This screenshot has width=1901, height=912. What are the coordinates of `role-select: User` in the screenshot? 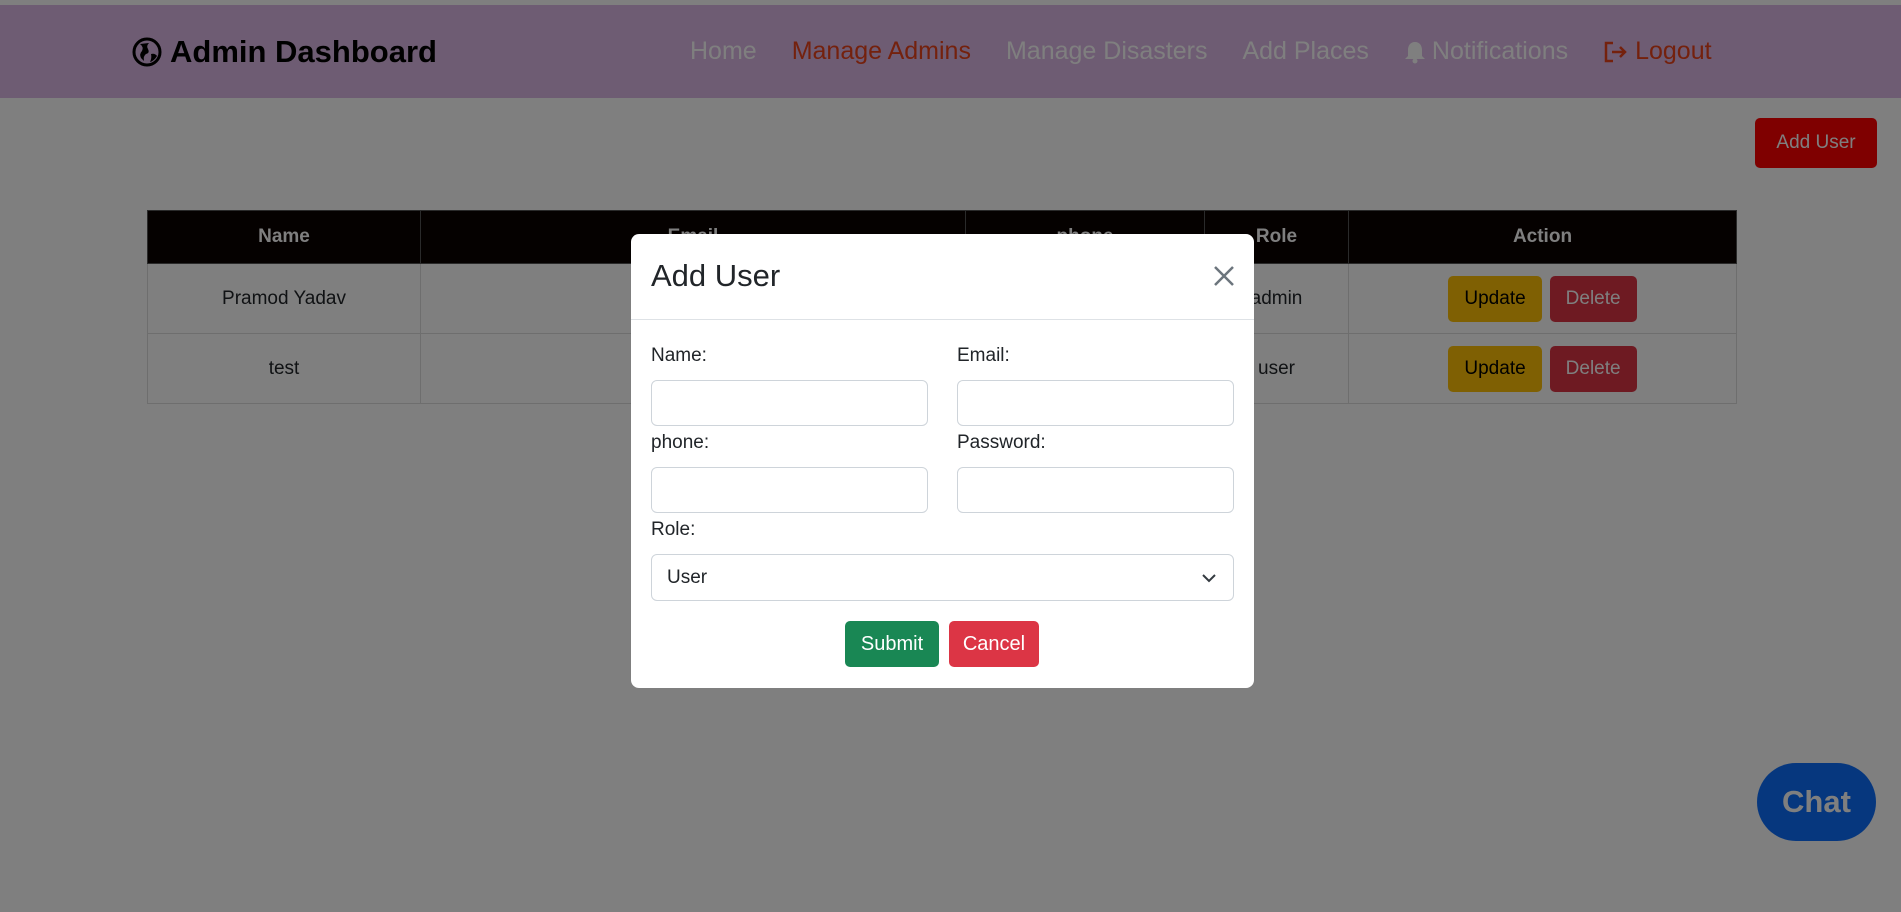 It's located at (942, 577).